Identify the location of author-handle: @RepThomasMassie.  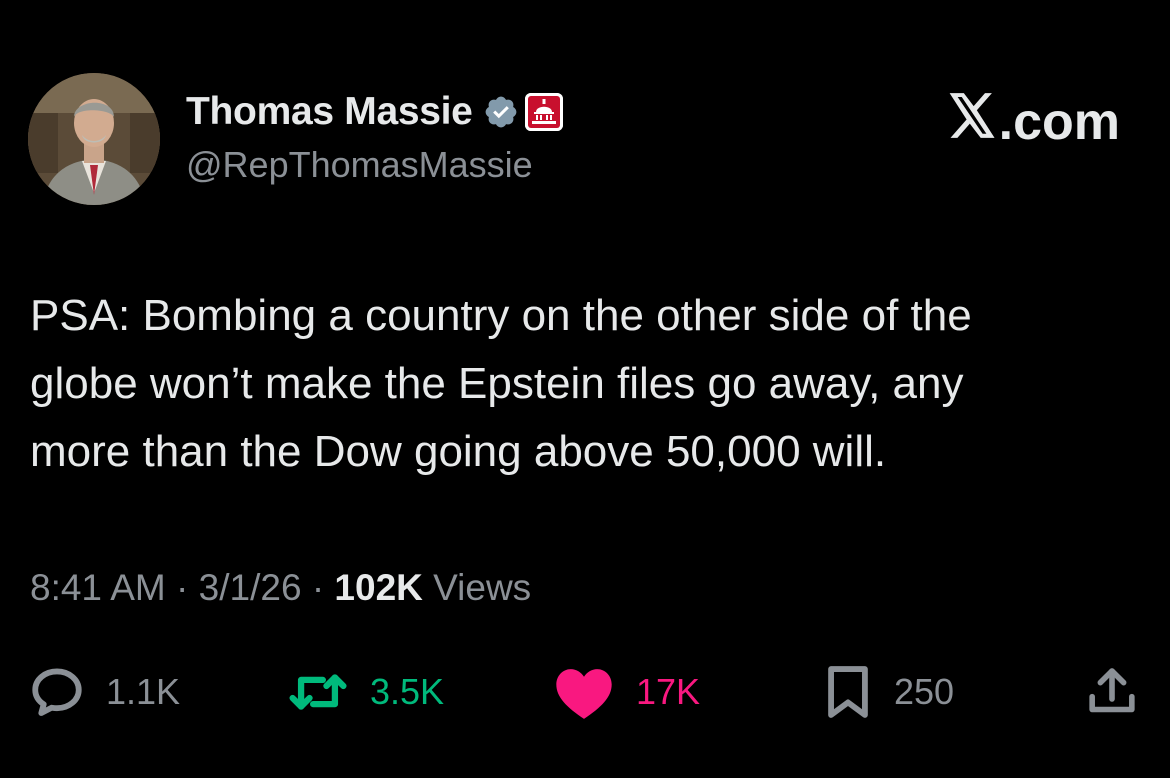
(359, 165).